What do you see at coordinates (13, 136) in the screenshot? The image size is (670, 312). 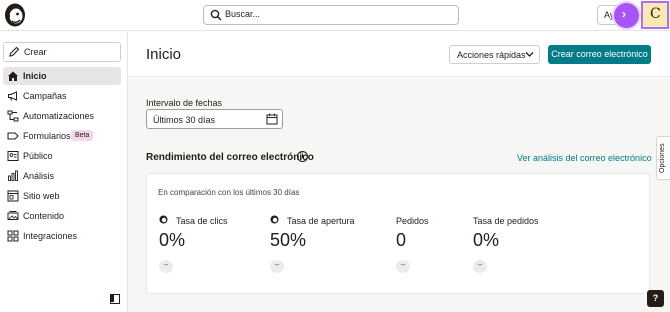 I see `form-icon` at bounding box center [13, 136].